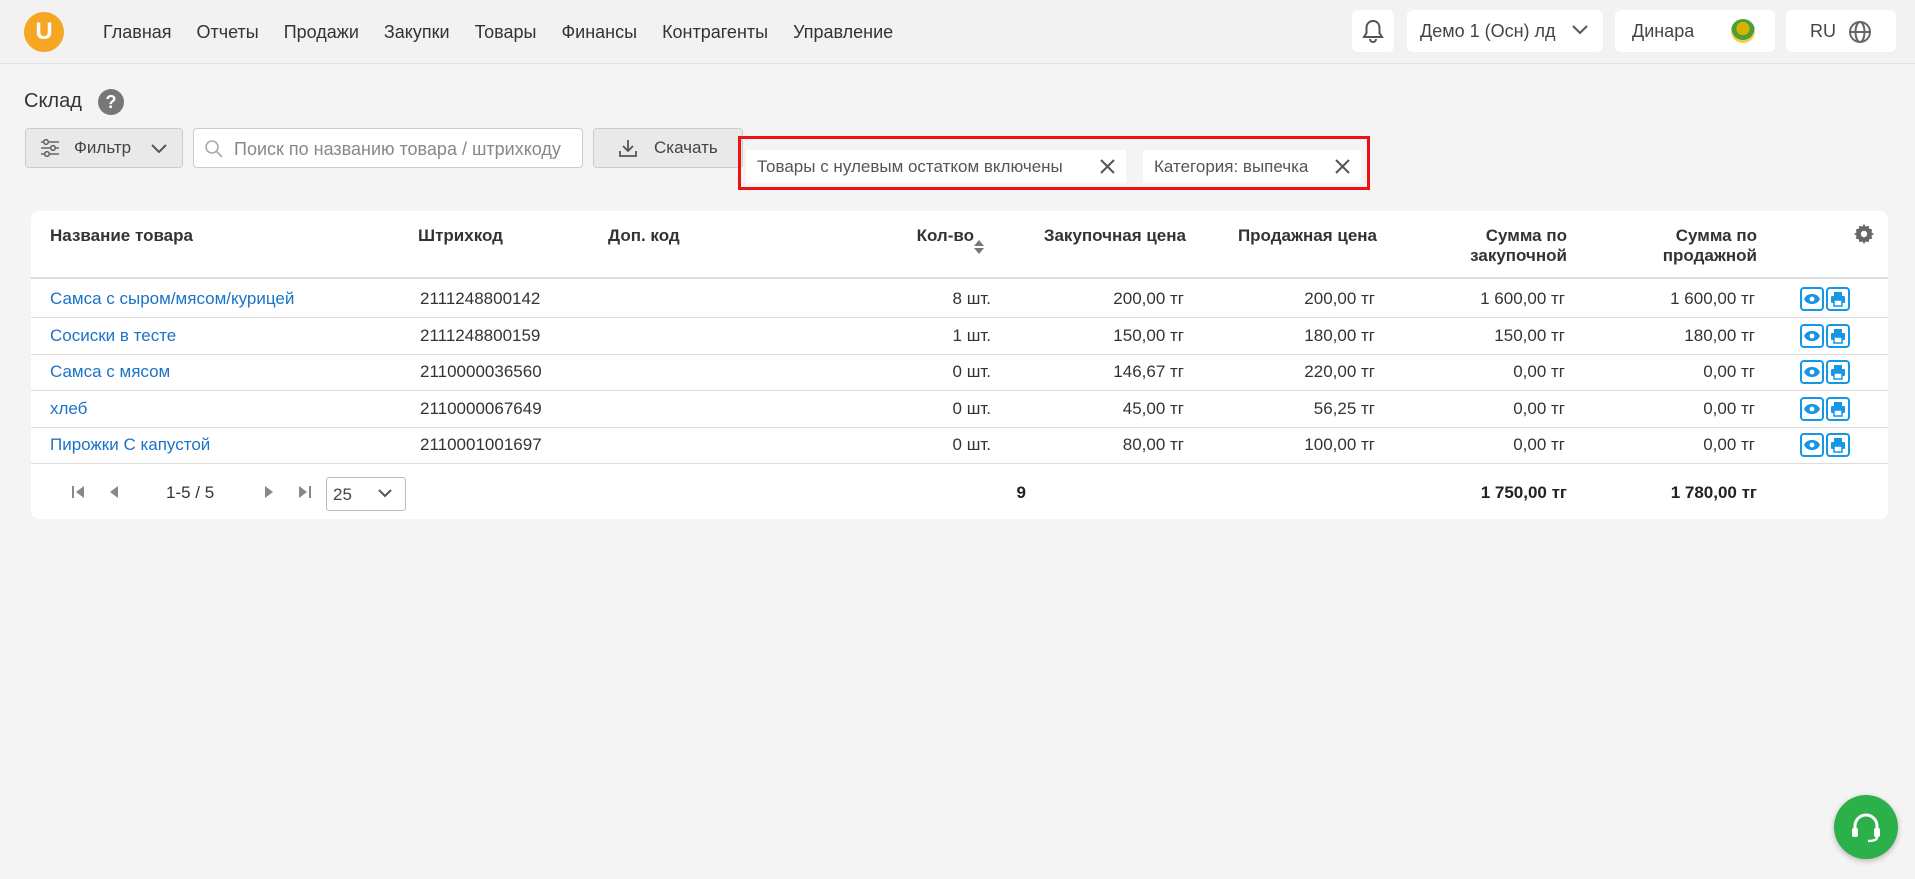  Describe the element at coordinates (1518, 255) in the screenshot. I see `header-sum-purchase-line2: закупочной` at that location.